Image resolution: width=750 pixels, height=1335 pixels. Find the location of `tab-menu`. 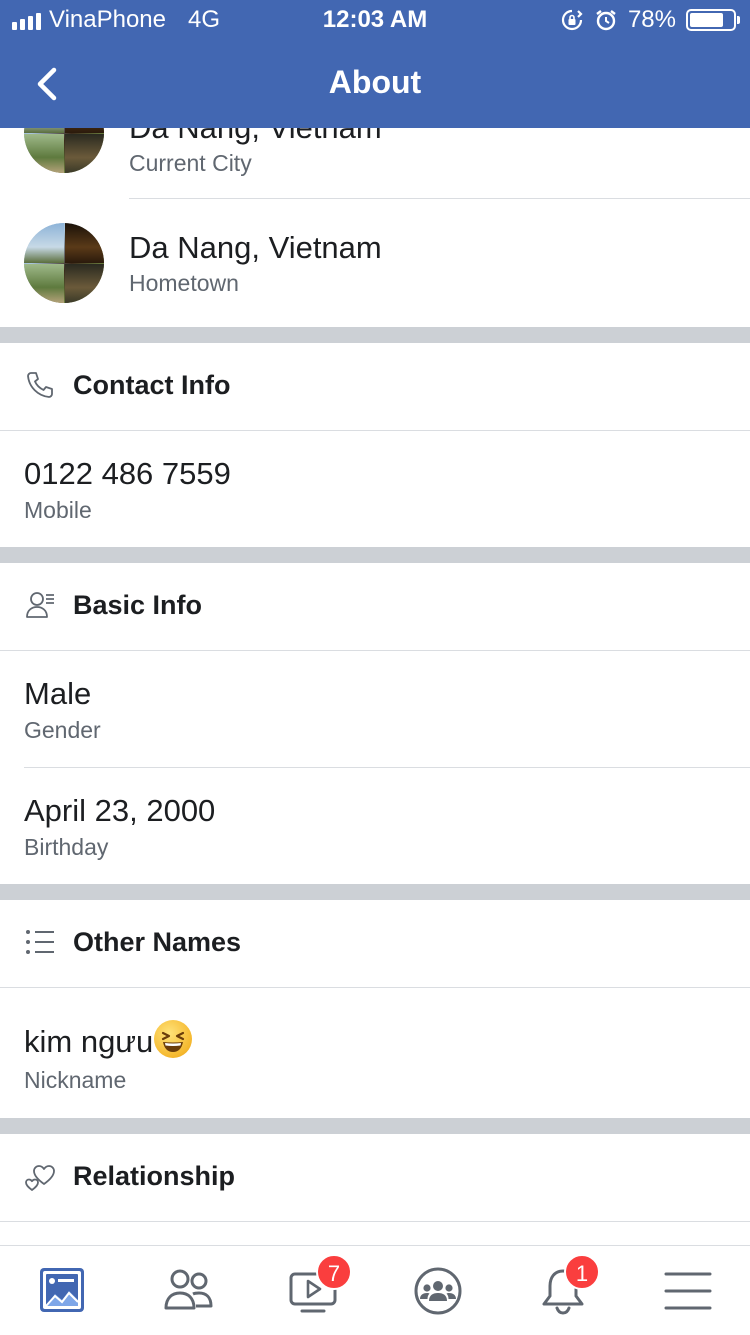

tab-menu is located at coordinates (687, 1290).